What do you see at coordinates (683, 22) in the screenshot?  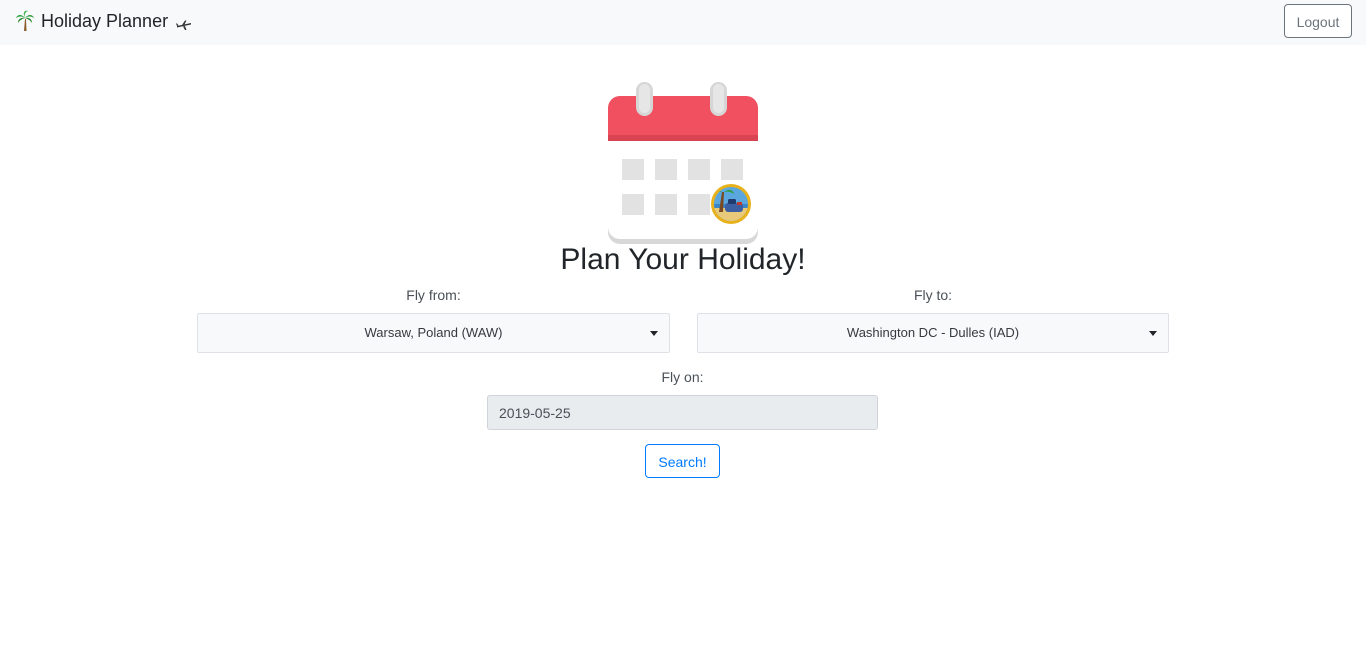 I see `navbar: Holiday Planner Logout` at bounding box center [683, 22].